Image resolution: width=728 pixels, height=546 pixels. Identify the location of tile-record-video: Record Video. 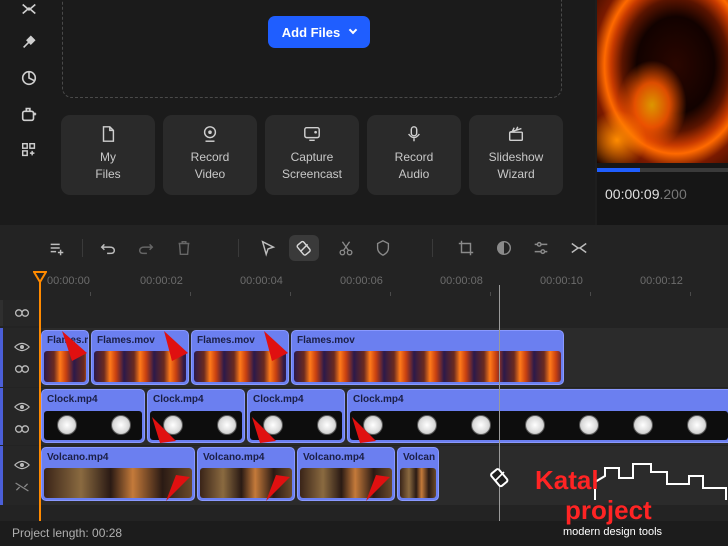
(210, 155).